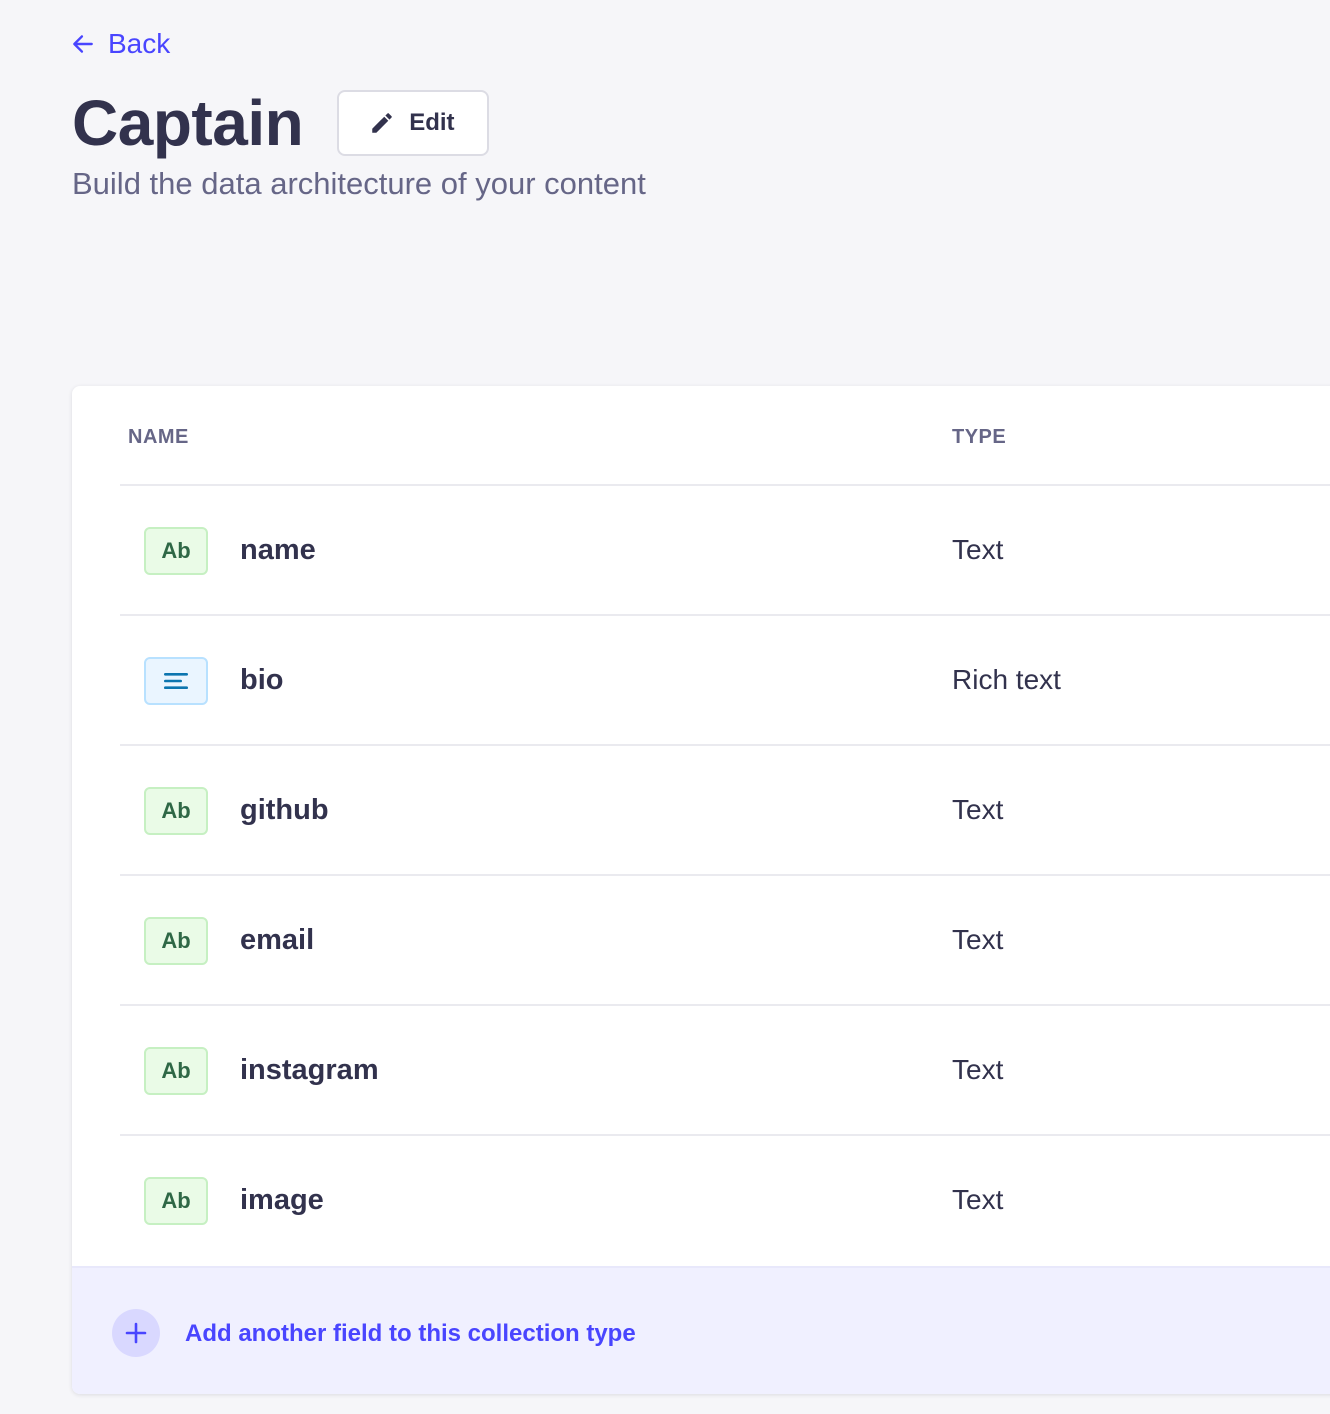  What do you see at coordinates (725, 941) in the screenshot?
I see `table-row: Ab email Text` at bounding box center [725, 941].